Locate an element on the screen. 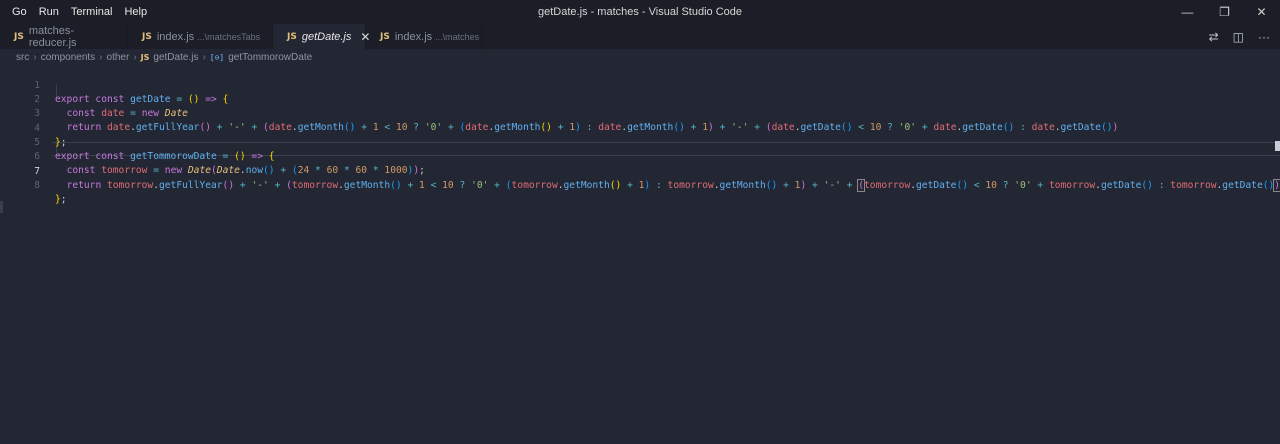 The width and height of the screenshot is (1280, 444). code-line: 5 export const getTommorowDate = () => { is located at coordinates (640, 142).